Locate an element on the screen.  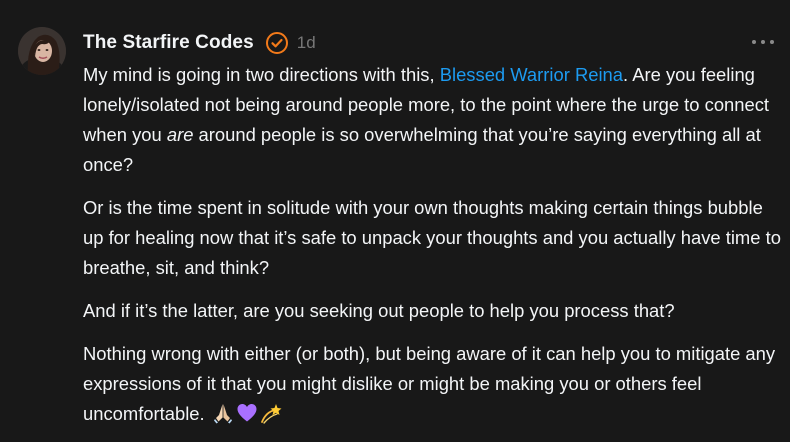
post-header: The Starfire Codes 1d is located at coordinates (199, 43).